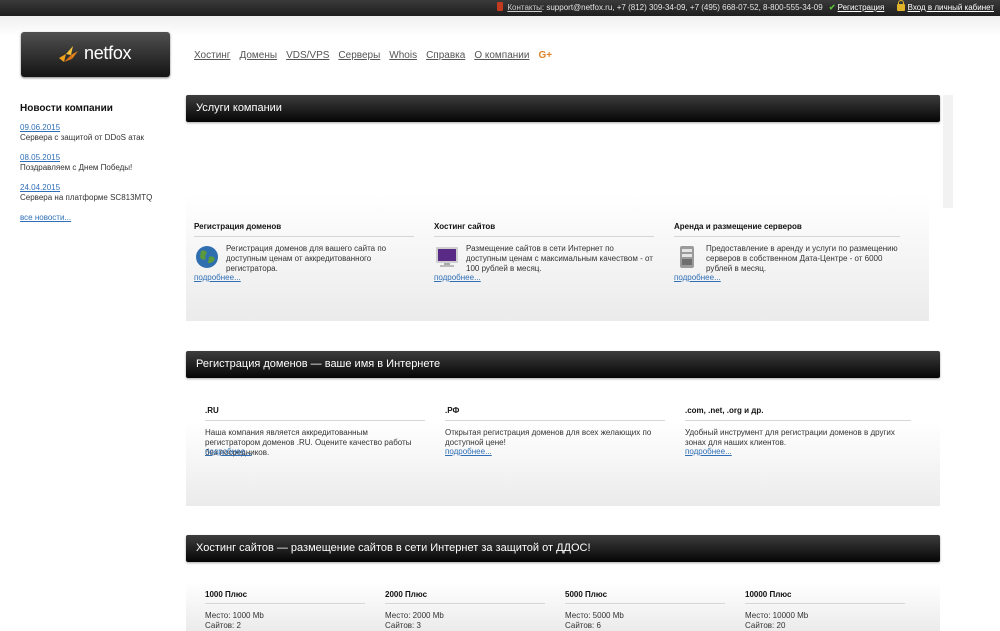 The image size is (1000, 631). I want to click on plan-space: Место: 1000 Mb, so click(234, 615).